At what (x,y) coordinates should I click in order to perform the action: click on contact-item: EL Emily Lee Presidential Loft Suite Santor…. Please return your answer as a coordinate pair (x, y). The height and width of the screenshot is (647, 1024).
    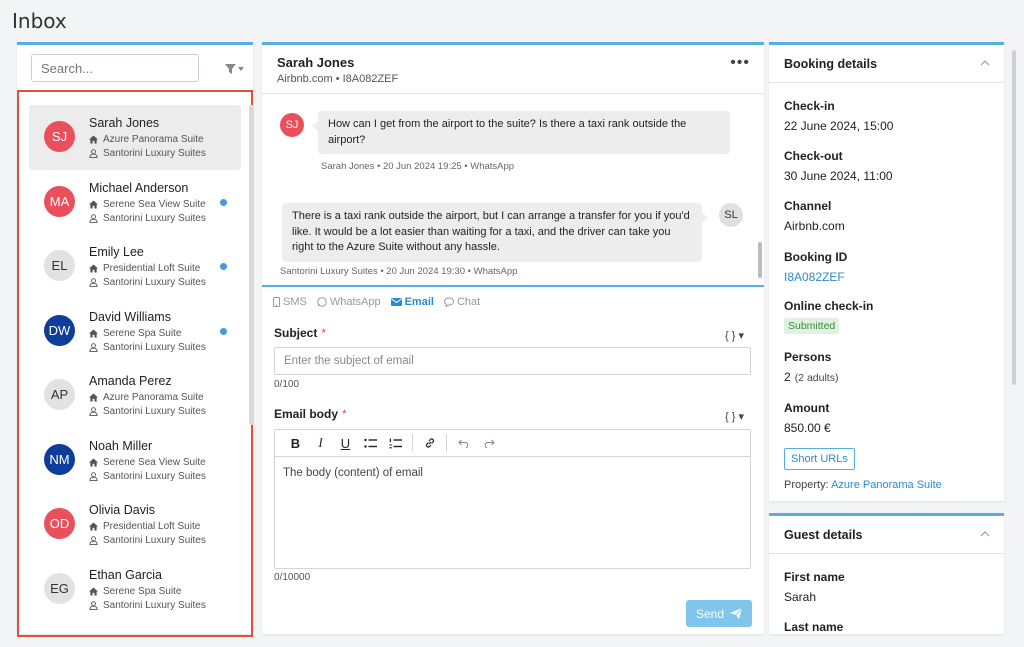
    Looking at the image, I should click on (135, 266).